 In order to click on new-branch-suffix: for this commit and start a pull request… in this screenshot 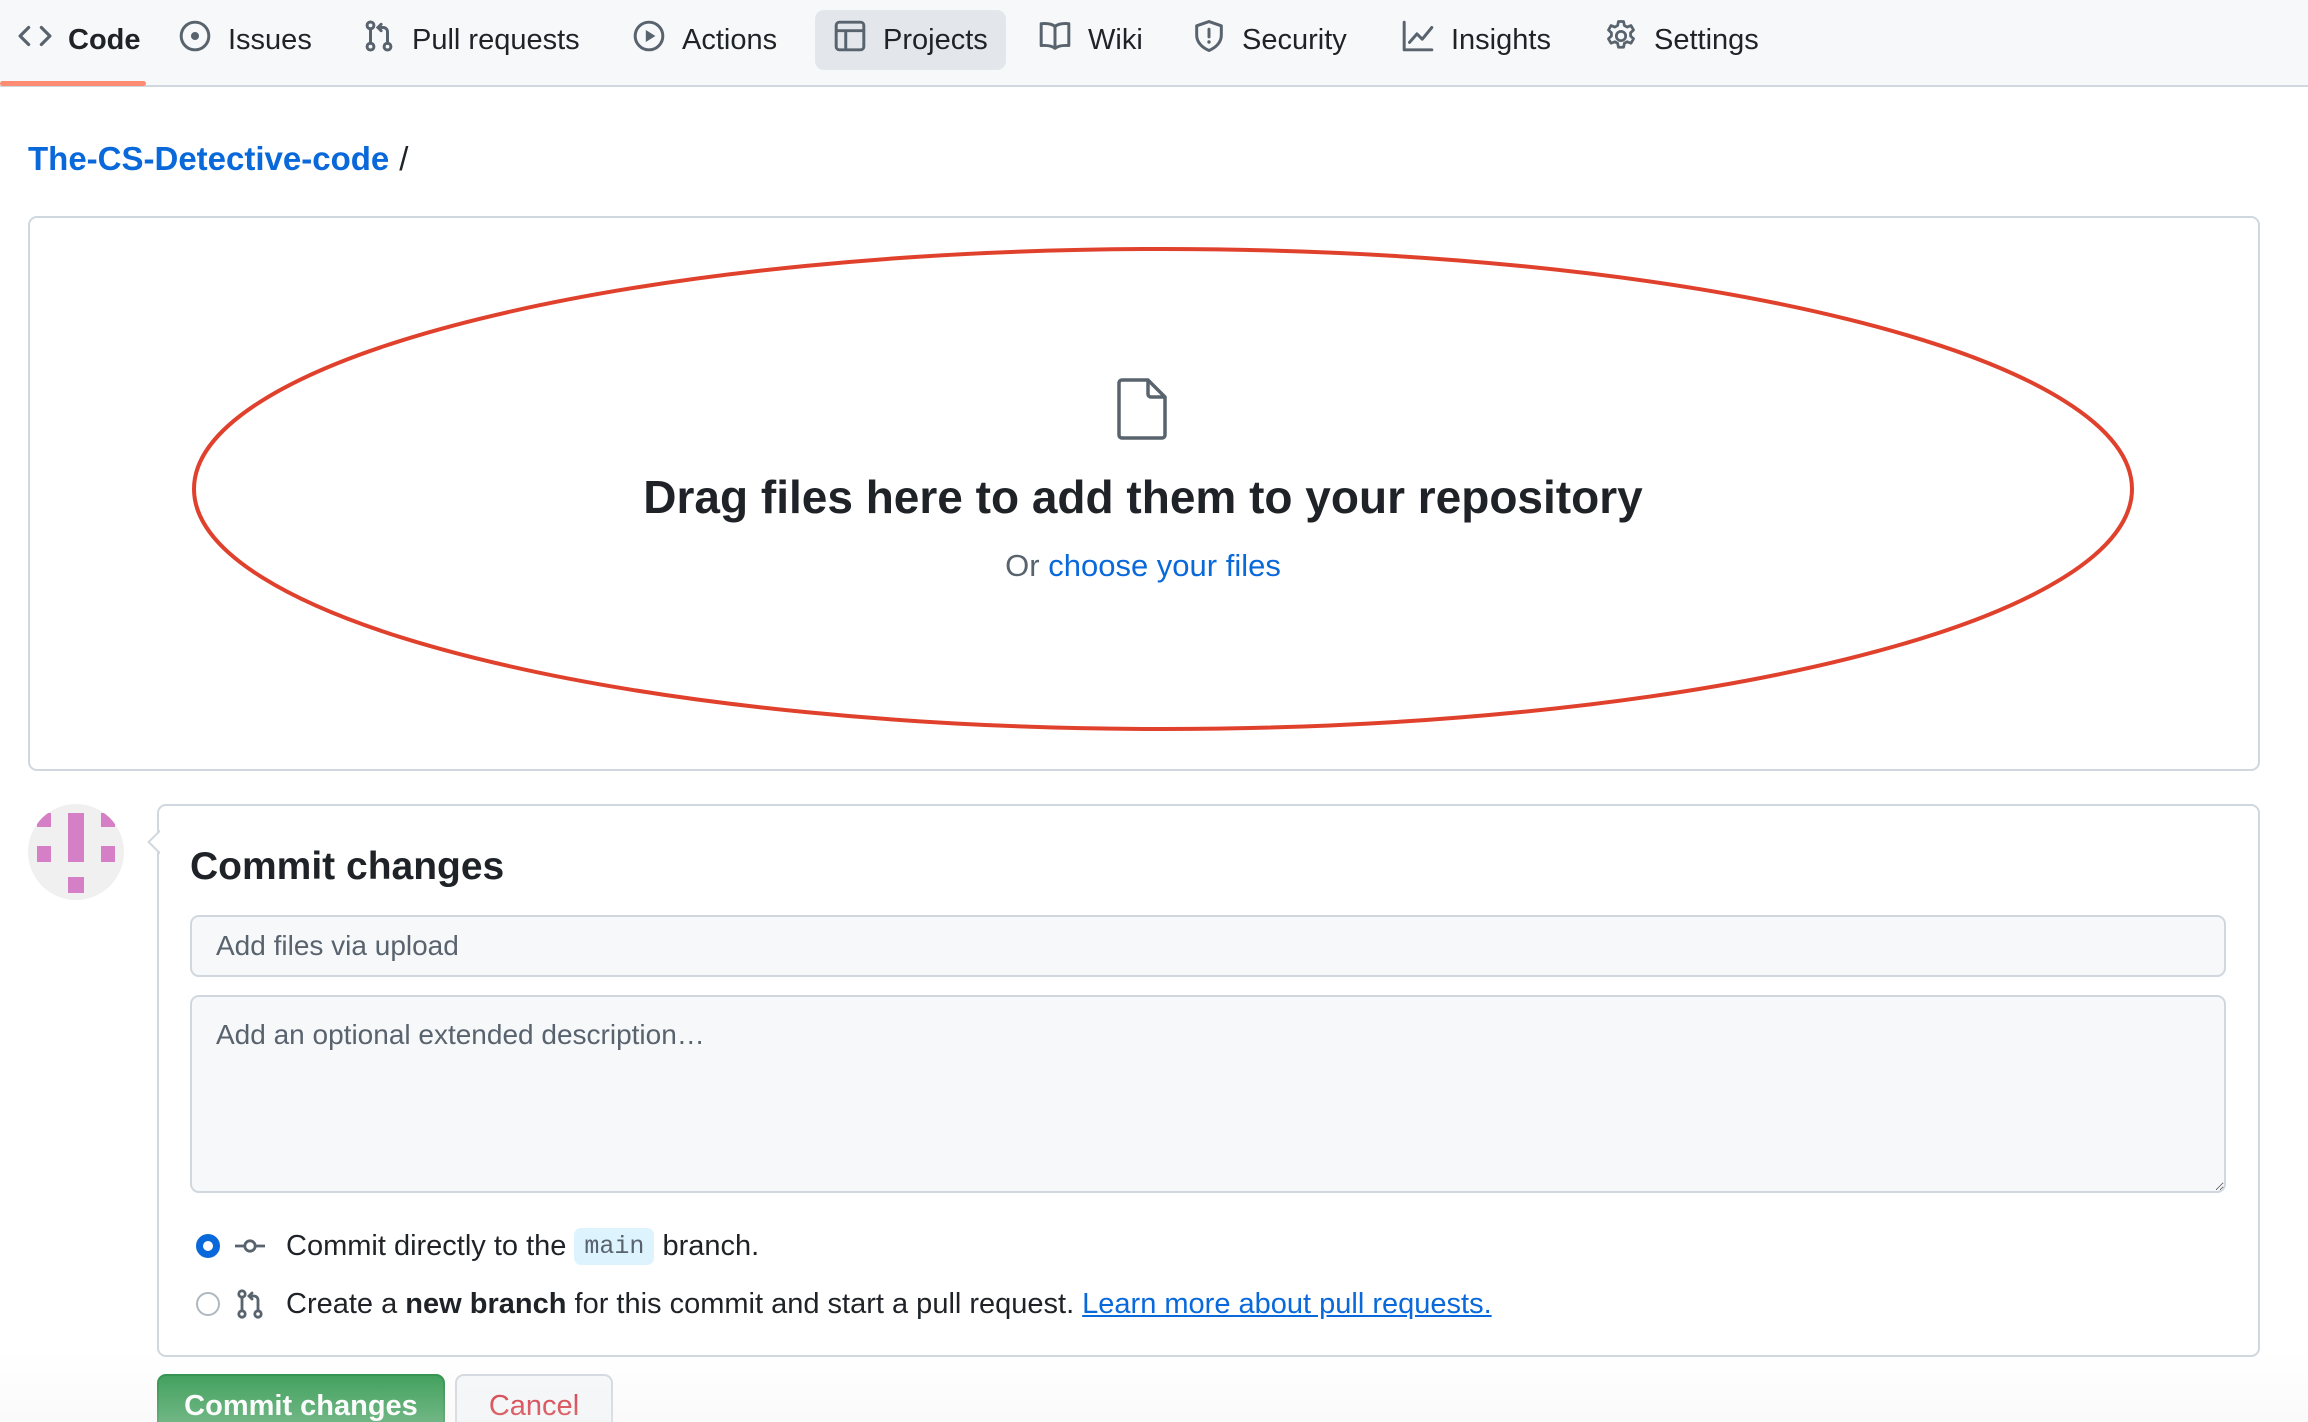, I will do `click(824, 1303)`.